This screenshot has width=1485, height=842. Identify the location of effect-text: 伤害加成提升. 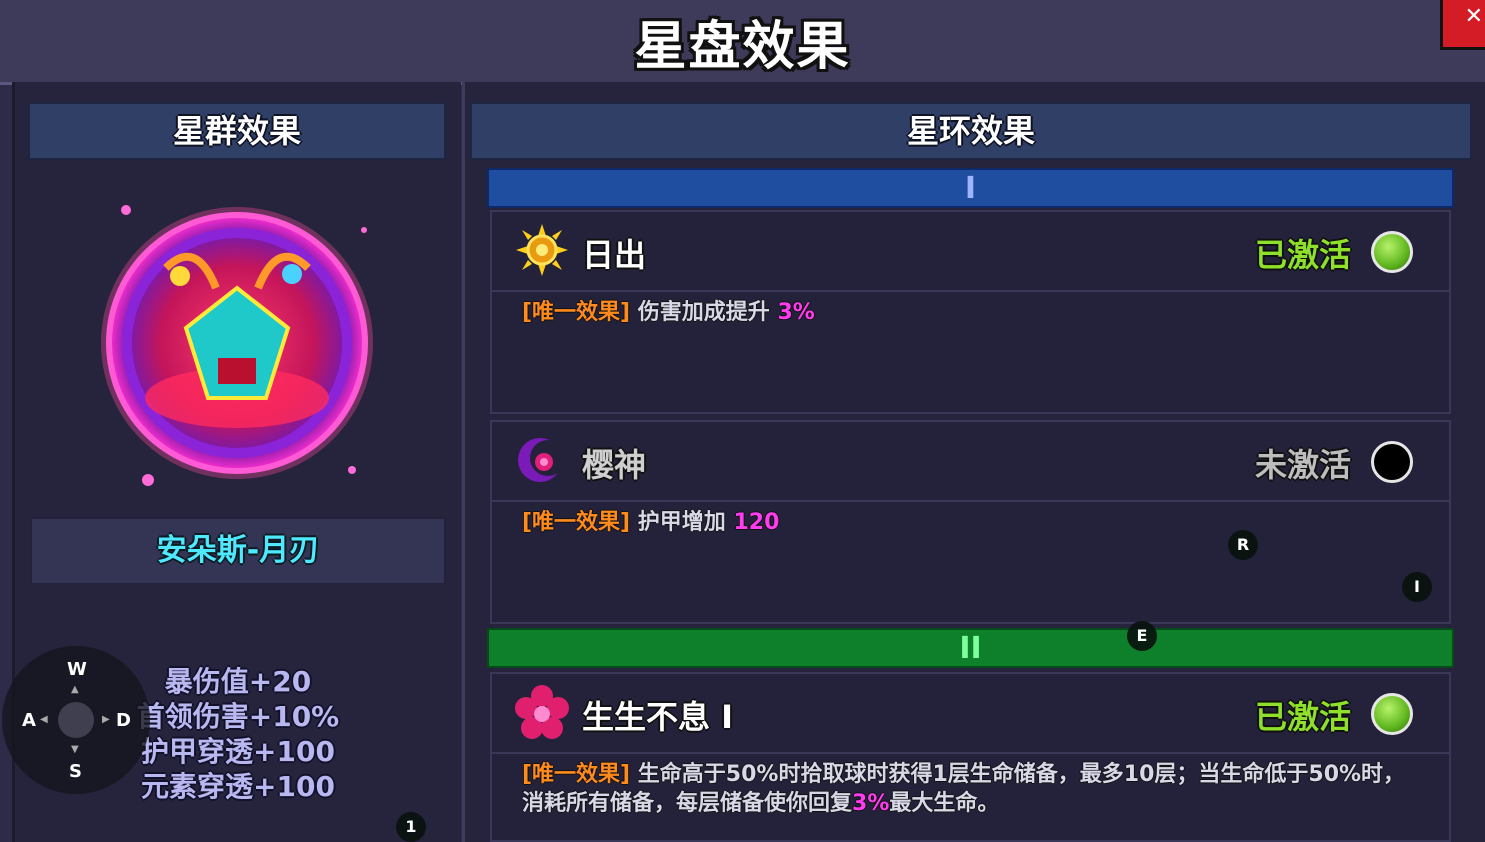
(707, 312).